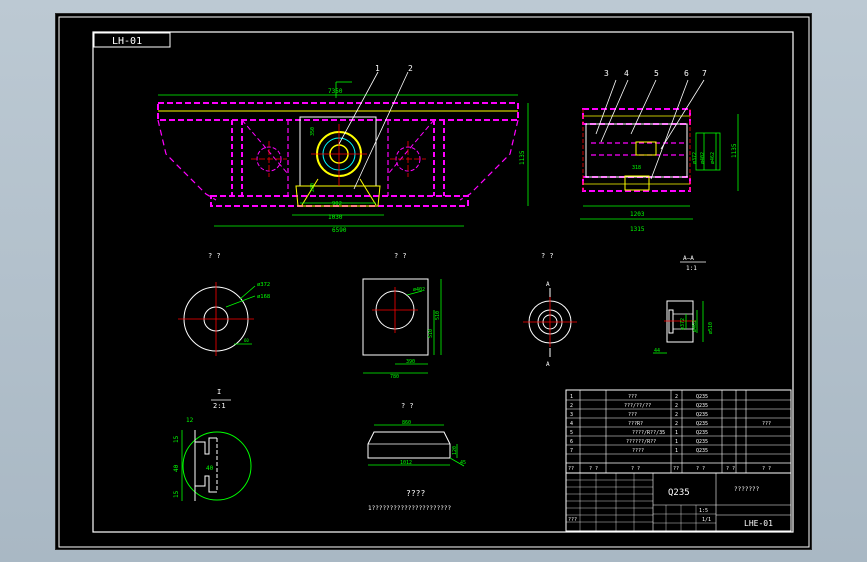  I want to click on dim-i-15b: 15, so click(176, 494).